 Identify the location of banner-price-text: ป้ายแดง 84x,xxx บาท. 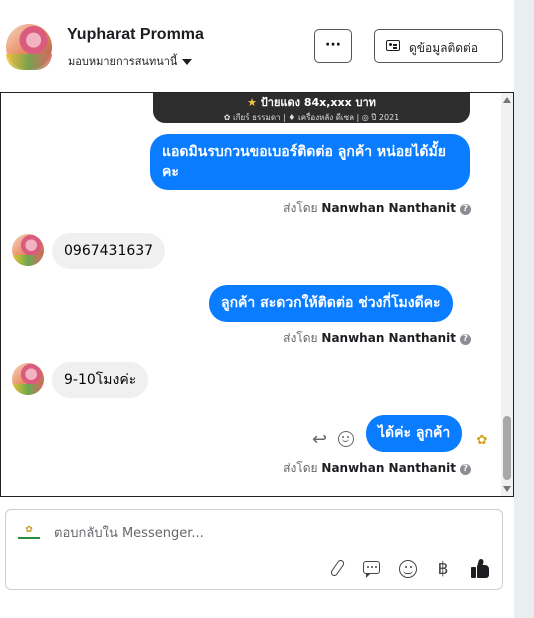
(318, 102).